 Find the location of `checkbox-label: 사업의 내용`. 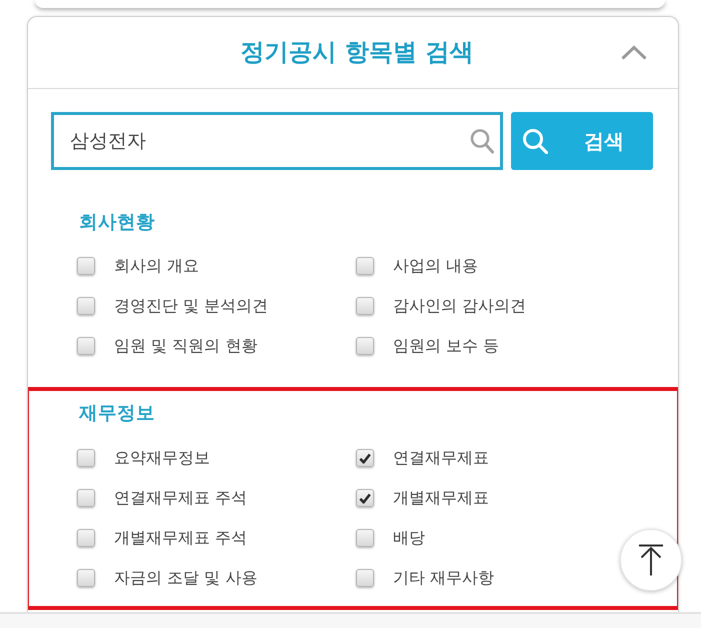

checkbox-label: 사업의 내용 is located at coordinates (435, 266).